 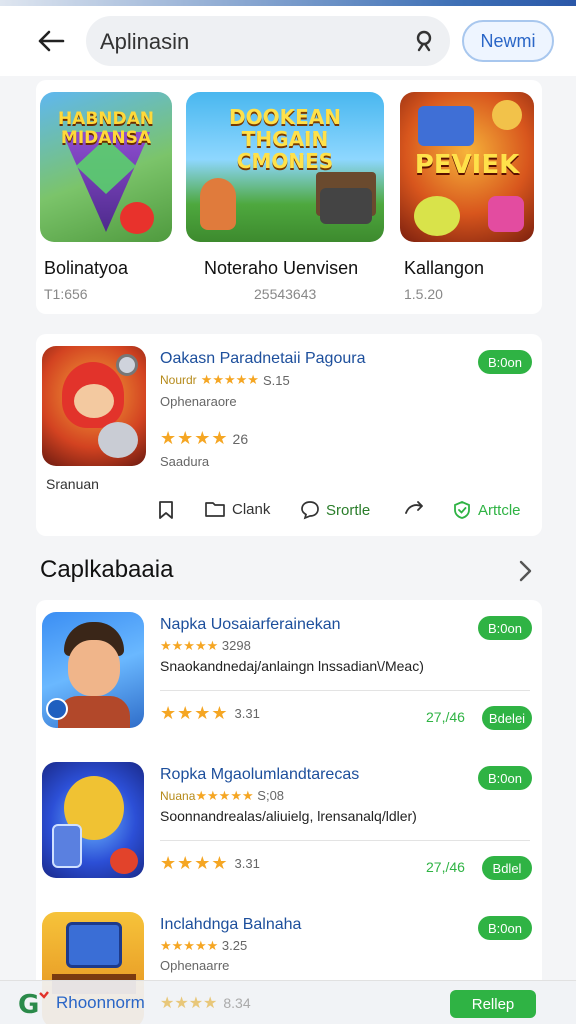 I want to click on bookmark-icon, so click(x=166, y=510).